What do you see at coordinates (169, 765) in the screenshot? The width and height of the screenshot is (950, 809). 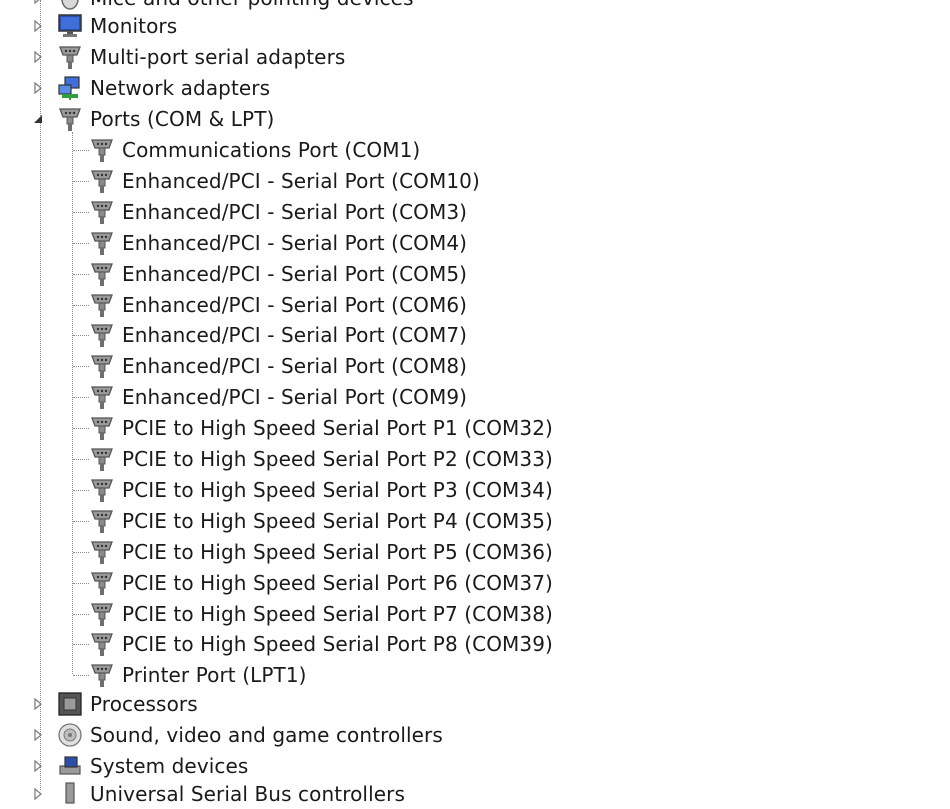 I see `tree-item-label: System devices` at bounding box center [169, 765].